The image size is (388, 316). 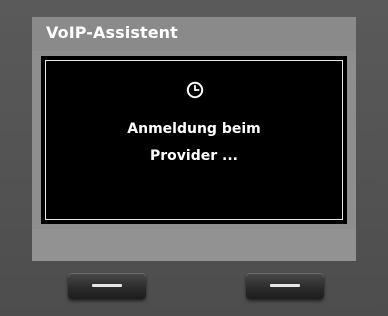 What do you see at coordinates (194, 129) in the screenshot?
I see `status-message-line-1: Anmeldung beim` at bounding box center [194, 129].